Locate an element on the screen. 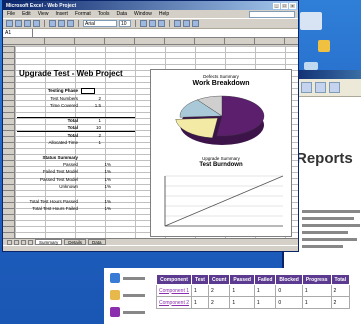  file-list is located at coordinates (130, 296).